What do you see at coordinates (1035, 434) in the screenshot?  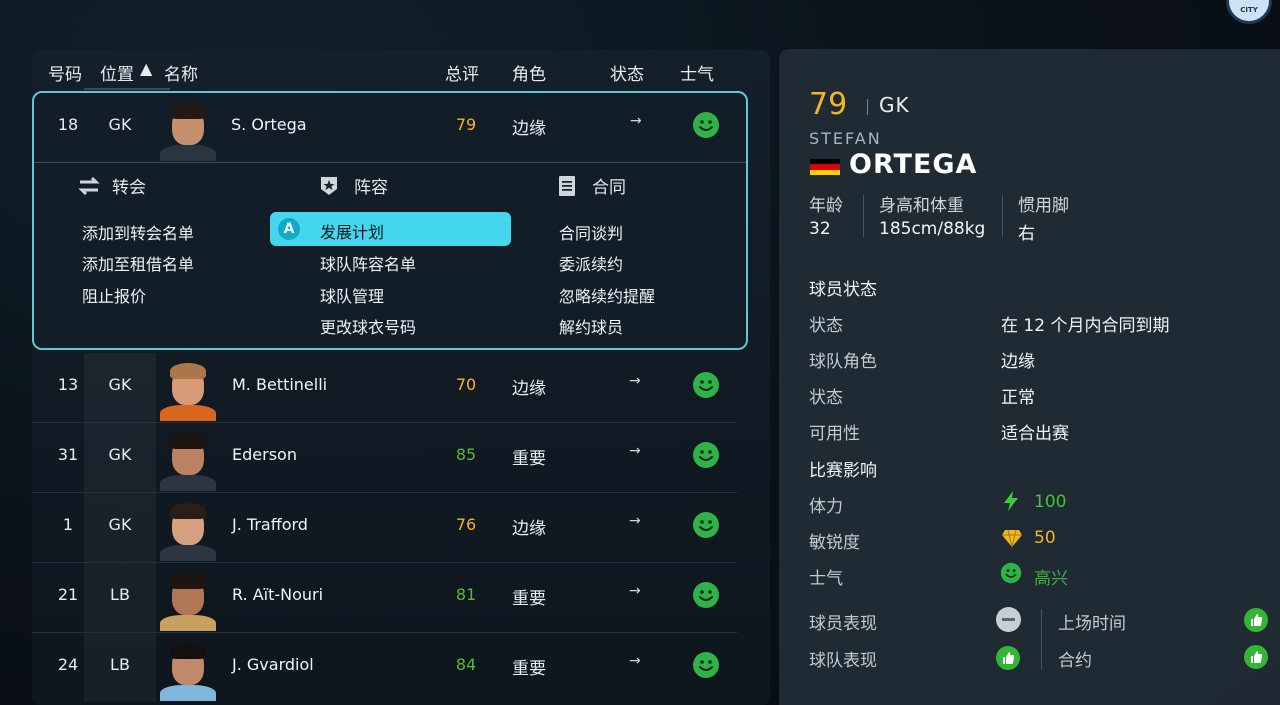 I see `status-row-value: 适合出赛` at bounding box center [1035, 434].